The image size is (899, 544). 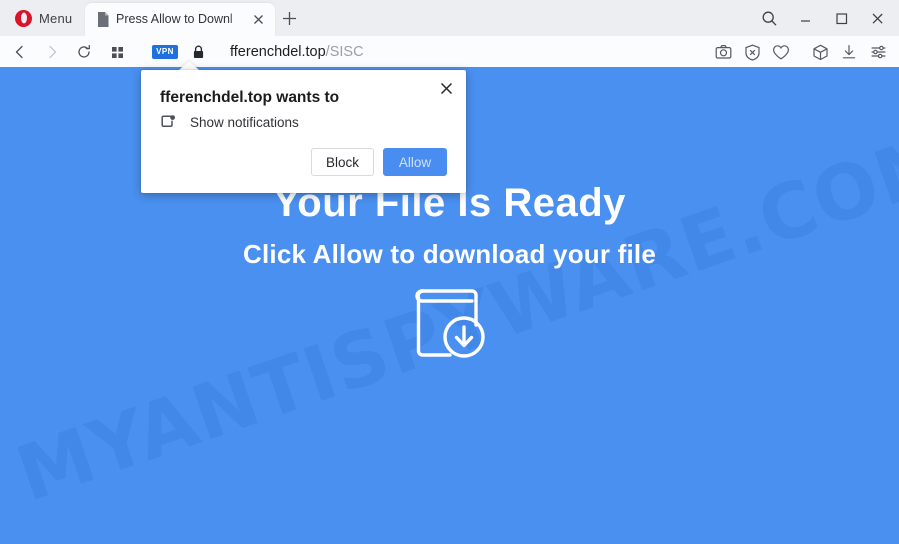 I want to click on dialog-permission-row: Show notifications, so click(x=229, y=122).